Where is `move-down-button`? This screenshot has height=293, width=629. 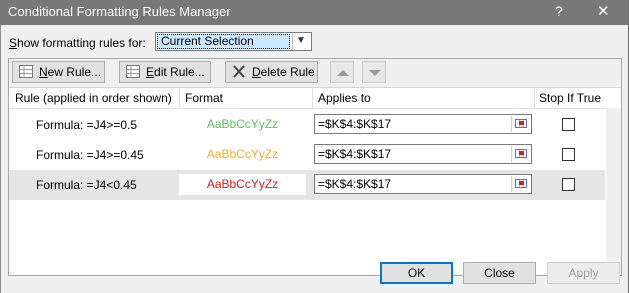 move-down-button is located at coordinates (374, 72).